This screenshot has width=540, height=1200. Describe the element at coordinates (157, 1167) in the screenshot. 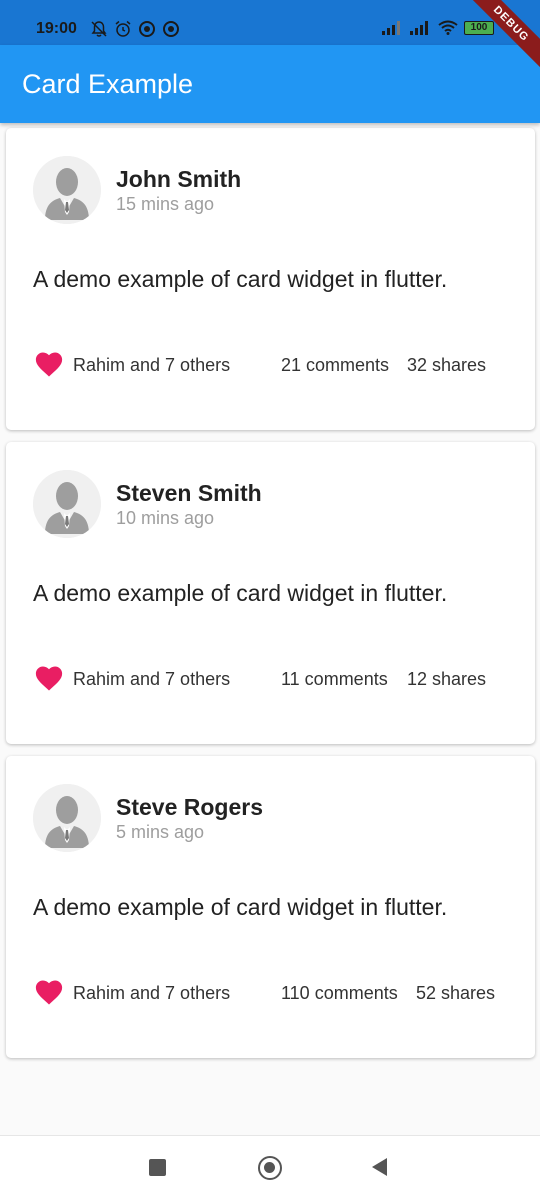

I see `recents-icon` at that location.